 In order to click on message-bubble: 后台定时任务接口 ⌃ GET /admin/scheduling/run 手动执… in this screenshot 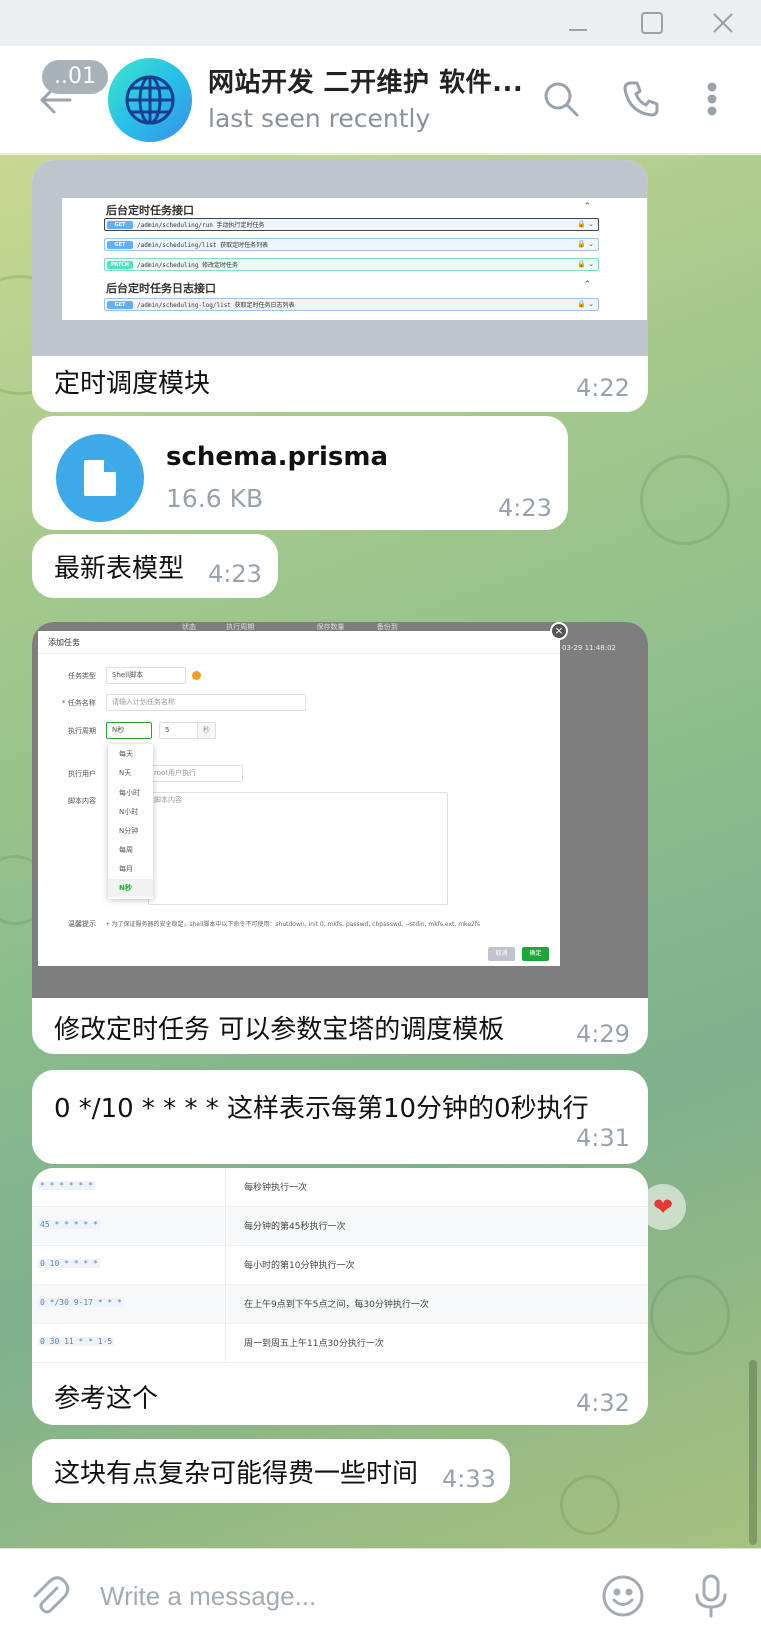, I will do `click(340, 286)`.